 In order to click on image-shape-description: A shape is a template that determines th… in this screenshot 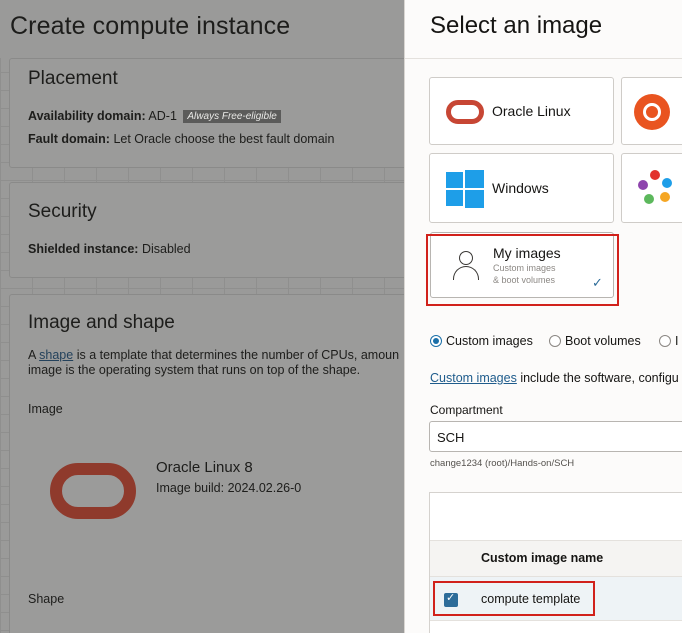, I will do `click(216, 363)`.